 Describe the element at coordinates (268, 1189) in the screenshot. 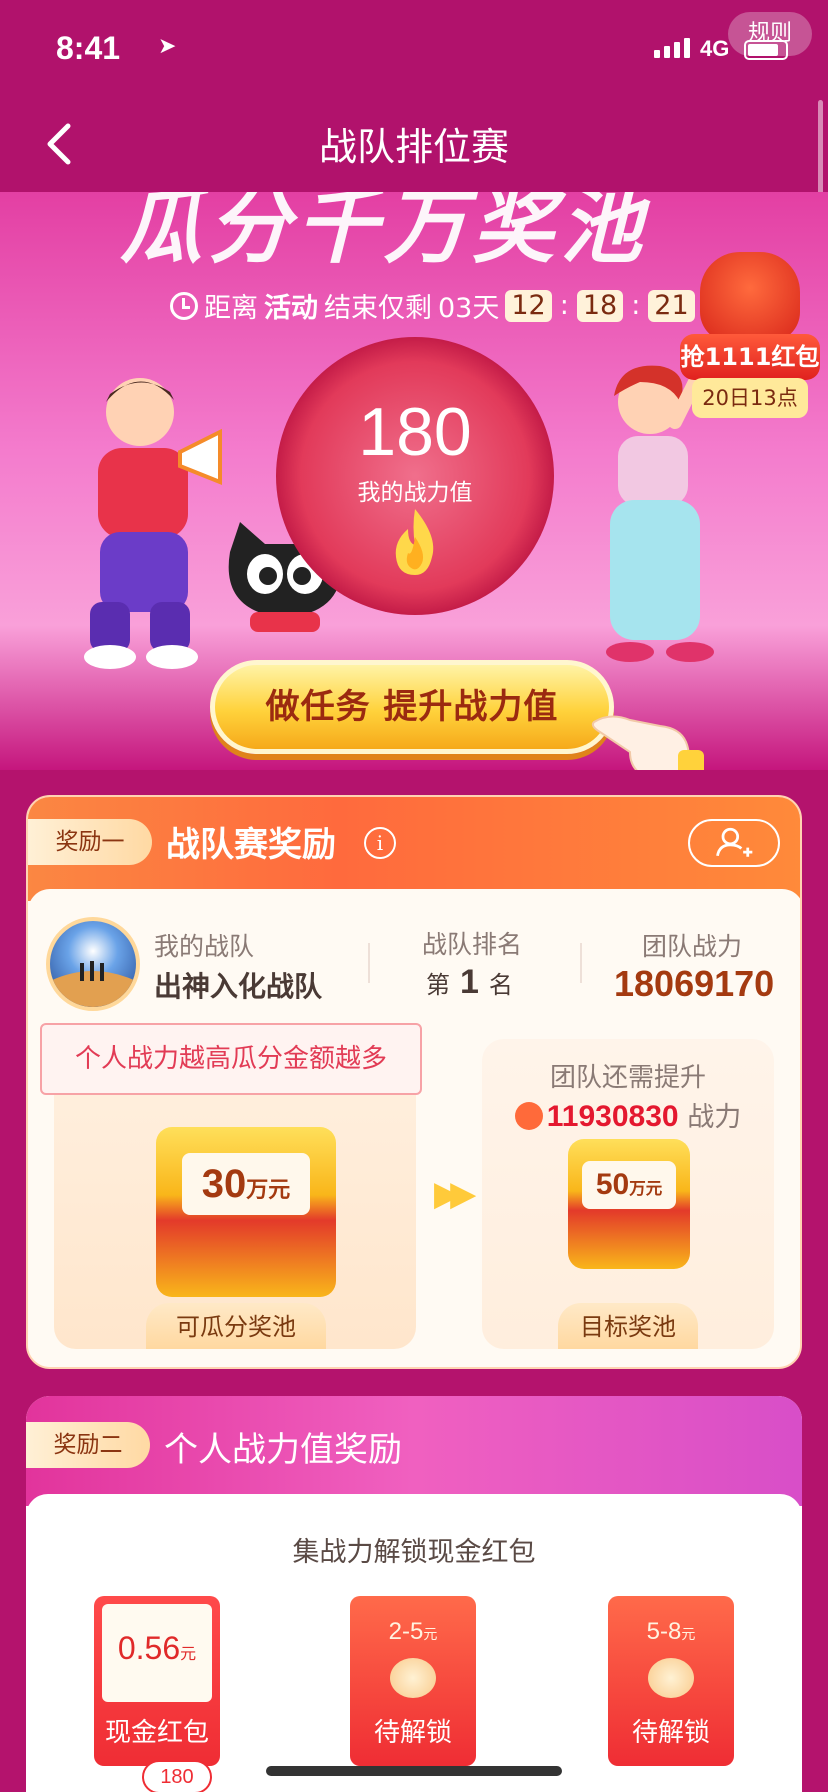

I see `current-pool-unit: 万元` at that location.